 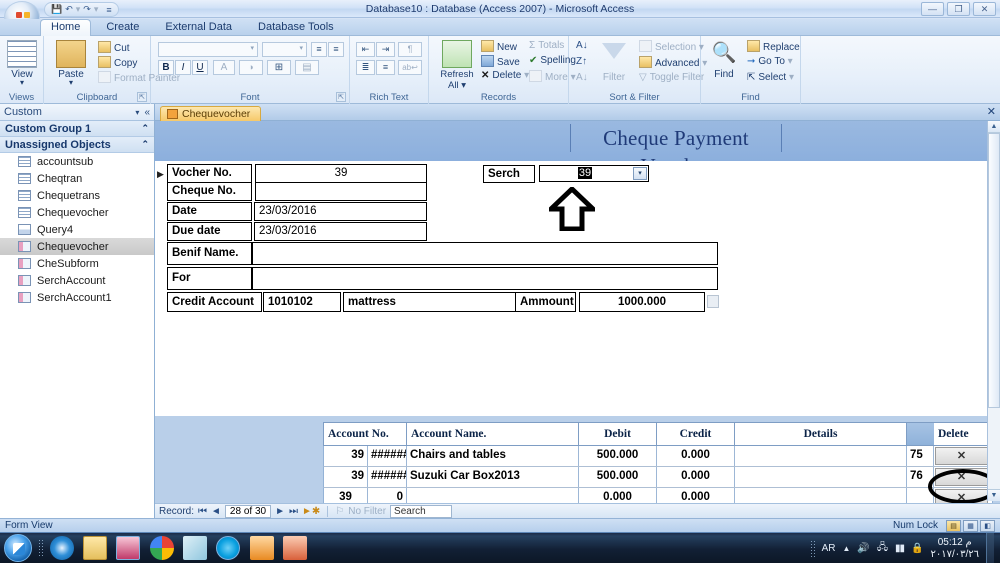 What do you see at coordinates (421, 511) in the screenshot?
I see `record-search-input: Search` at bounding box center [421, 511].